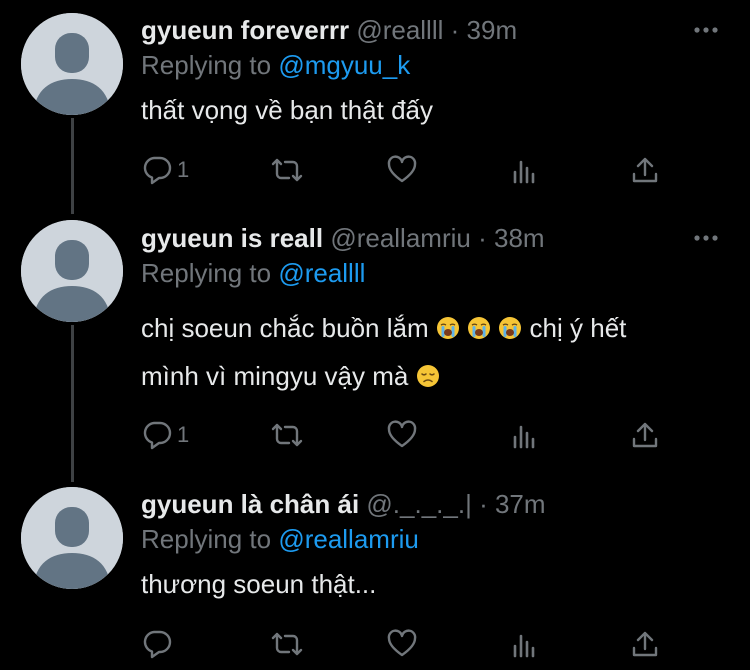  I want to click on tweet-header: gyueun là chân ái @._._._.| · 37m, so click(410, 504).